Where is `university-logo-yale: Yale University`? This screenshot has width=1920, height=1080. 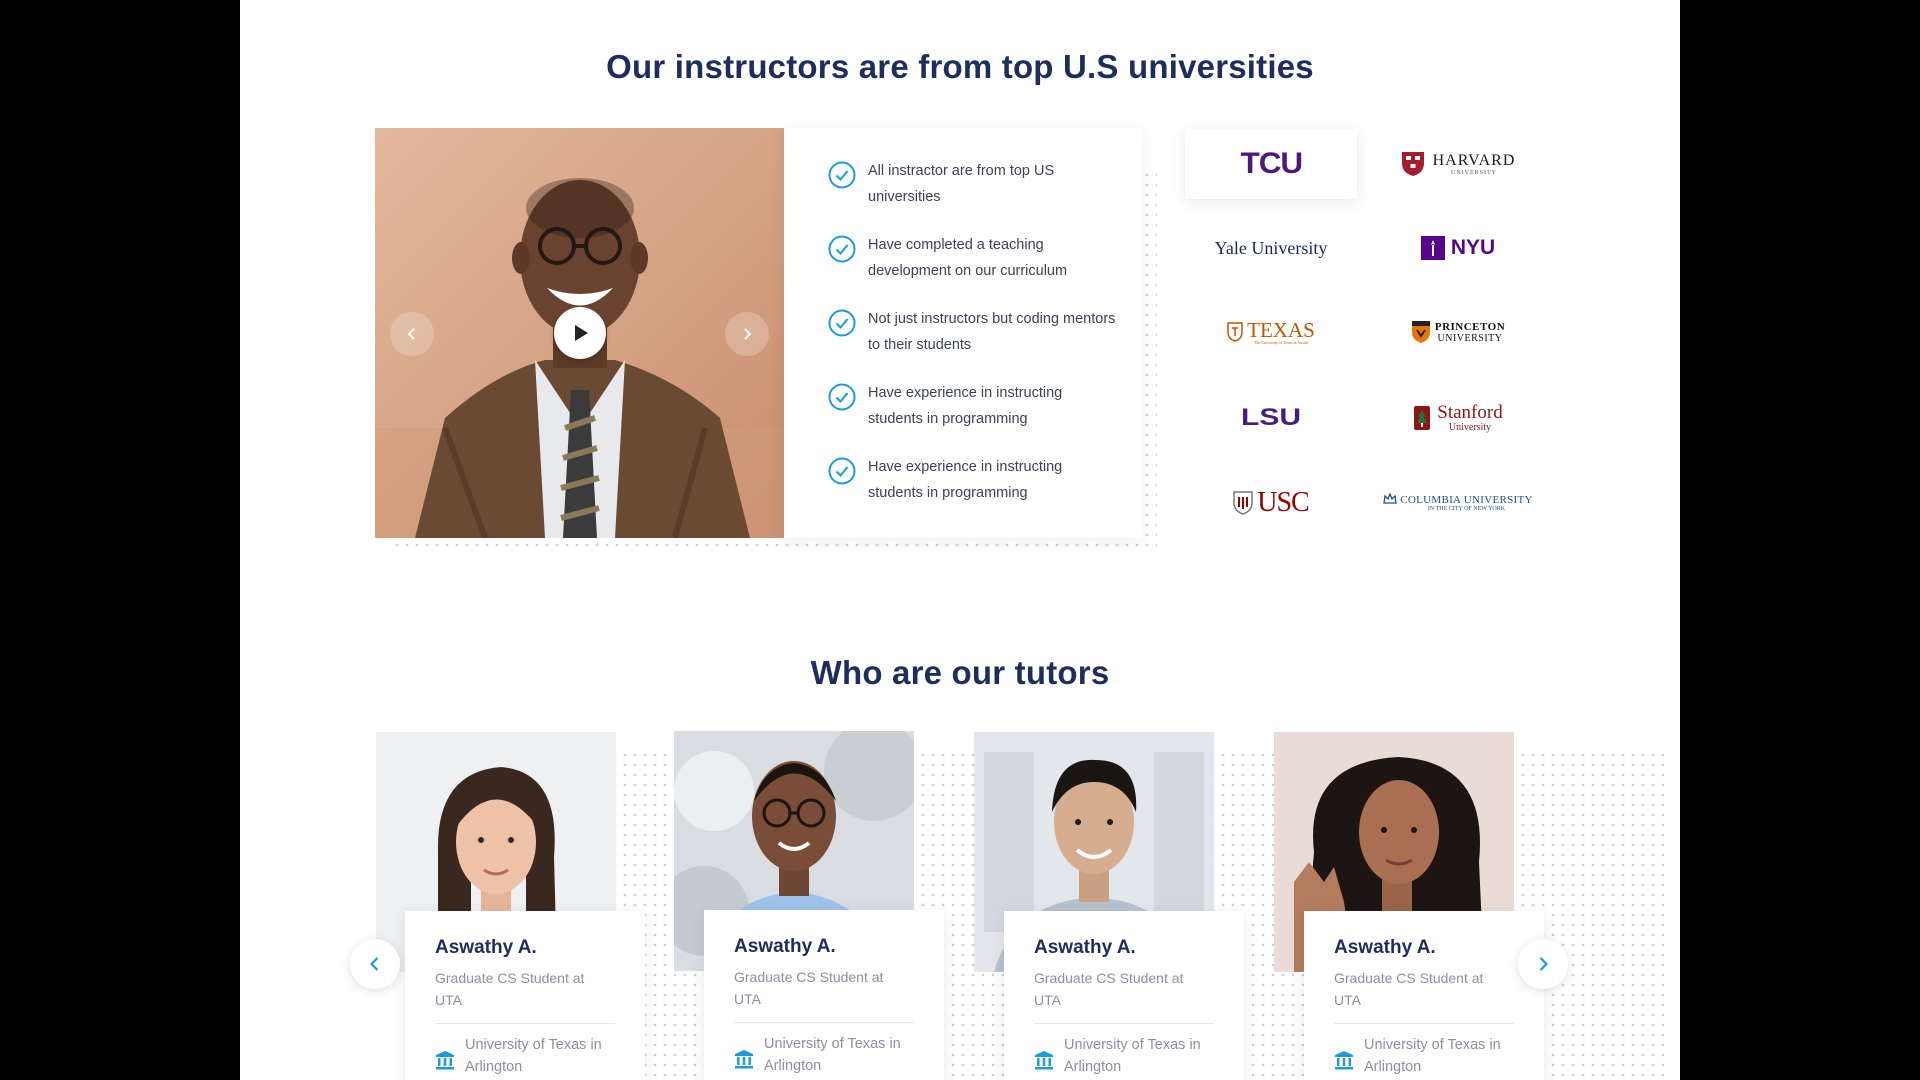 university-logo-yale: Yale University is located at coordinates (1271, 248).